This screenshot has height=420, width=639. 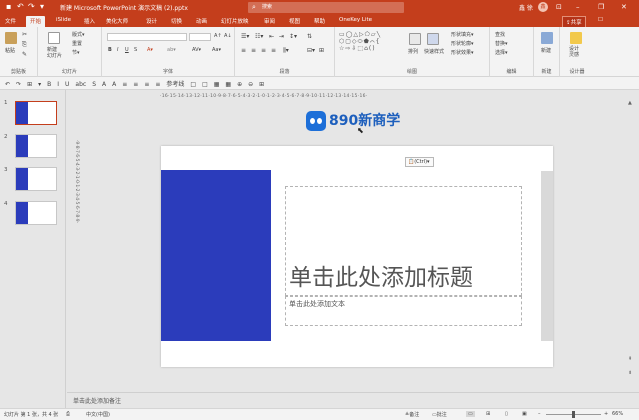 What do you see at coordinates (546, 50) in the screenshot?
I see `new-label: 新建` at bounding box center [546, 50].